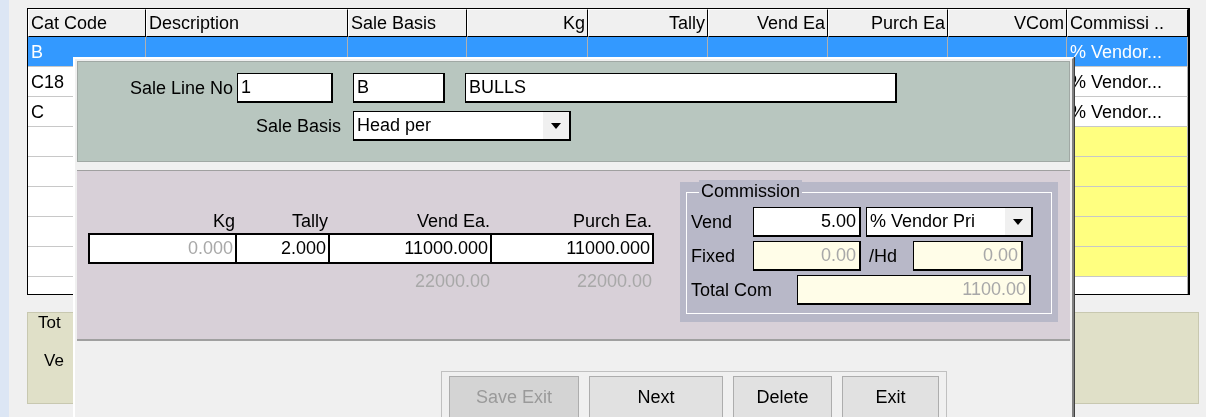  I want to click on column-header: Cat Code, so click(87, 23).